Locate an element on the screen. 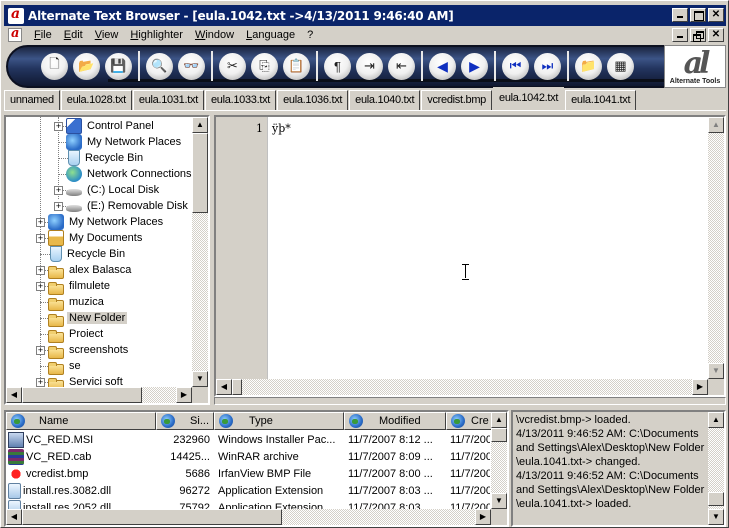 The height and width of the screenshot is (528, 729). close-button is located at coordinates (716, 15).